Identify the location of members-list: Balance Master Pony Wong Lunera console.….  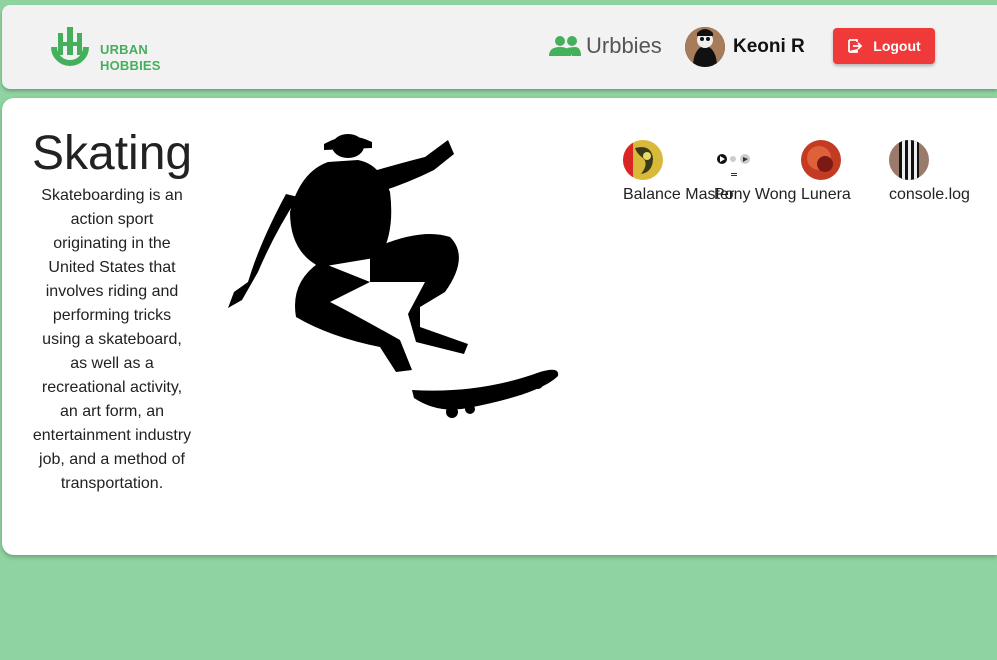
(809, 180).